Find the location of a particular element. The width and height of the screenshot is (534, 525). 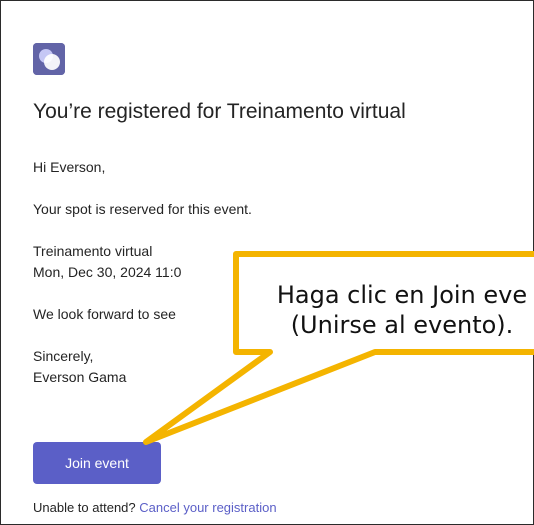

callout-line-1: Haga clic en Join eve is located at coordinates (402, 295).